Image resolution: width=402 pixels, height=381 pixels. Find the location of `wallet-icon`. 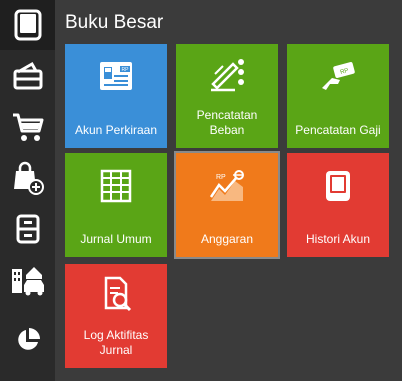

wallet-icon is located at coordinates (27, 75).